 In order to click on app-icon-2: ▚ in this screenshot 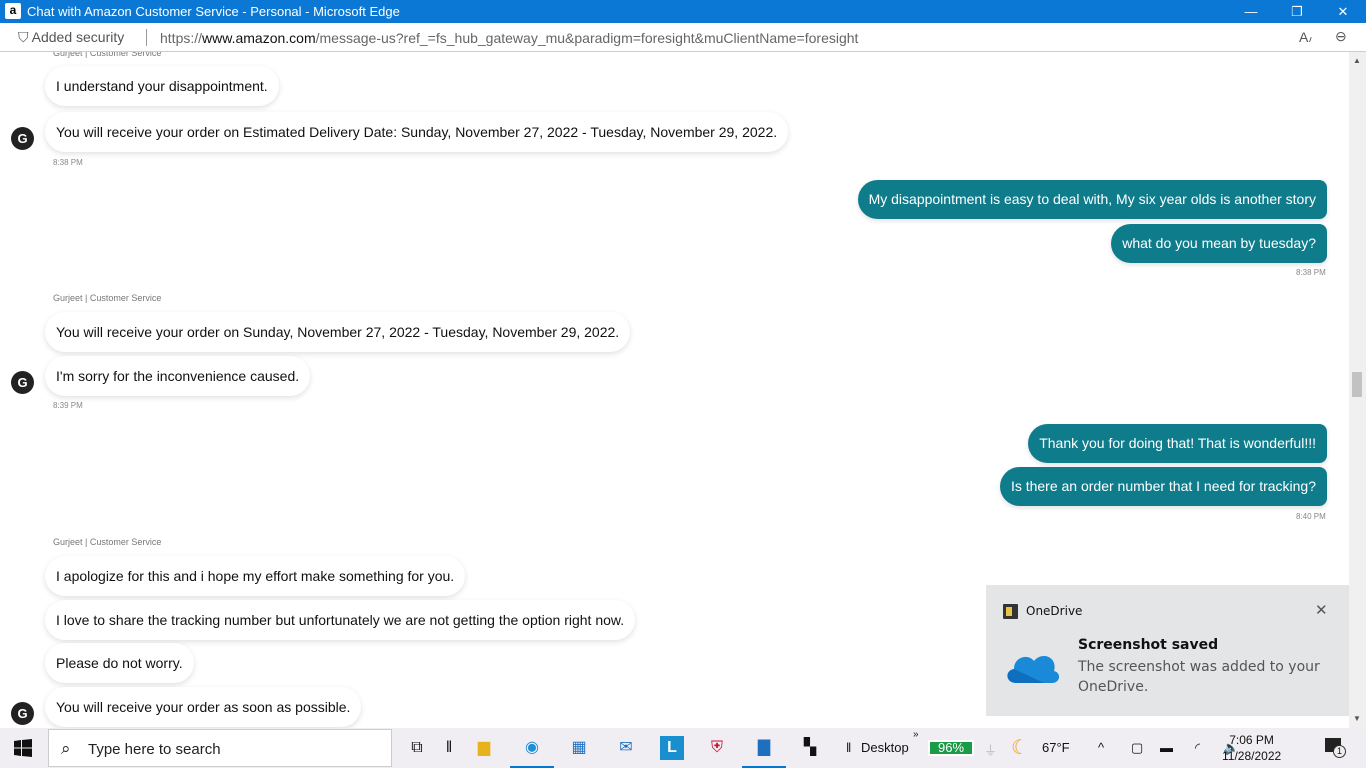, I will do `click(810, 748)`.